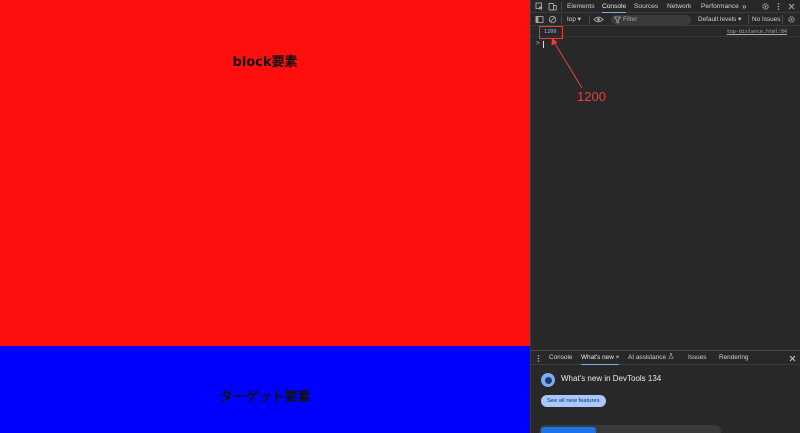 This screenshot has height=433, width=800. I want to click on drawer-tab-ai-assistance: AI assistance, so click(651, 358).